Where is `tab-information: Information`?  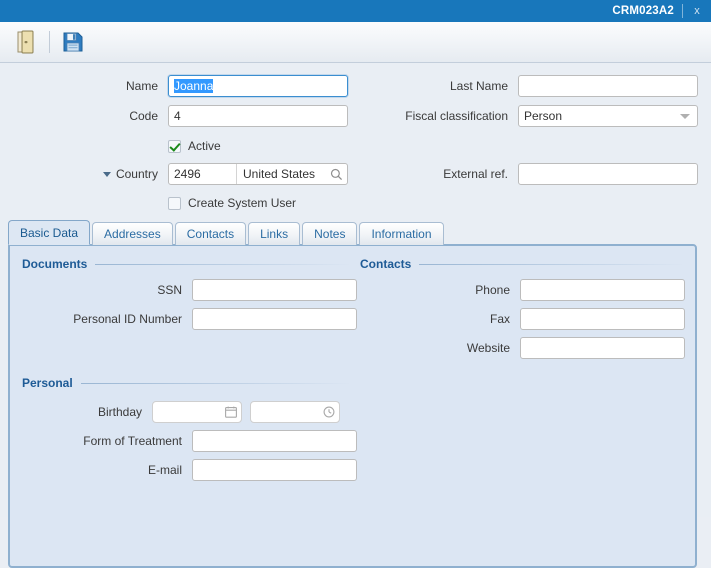 tab-information: Information is located at coordinates (401, 233).